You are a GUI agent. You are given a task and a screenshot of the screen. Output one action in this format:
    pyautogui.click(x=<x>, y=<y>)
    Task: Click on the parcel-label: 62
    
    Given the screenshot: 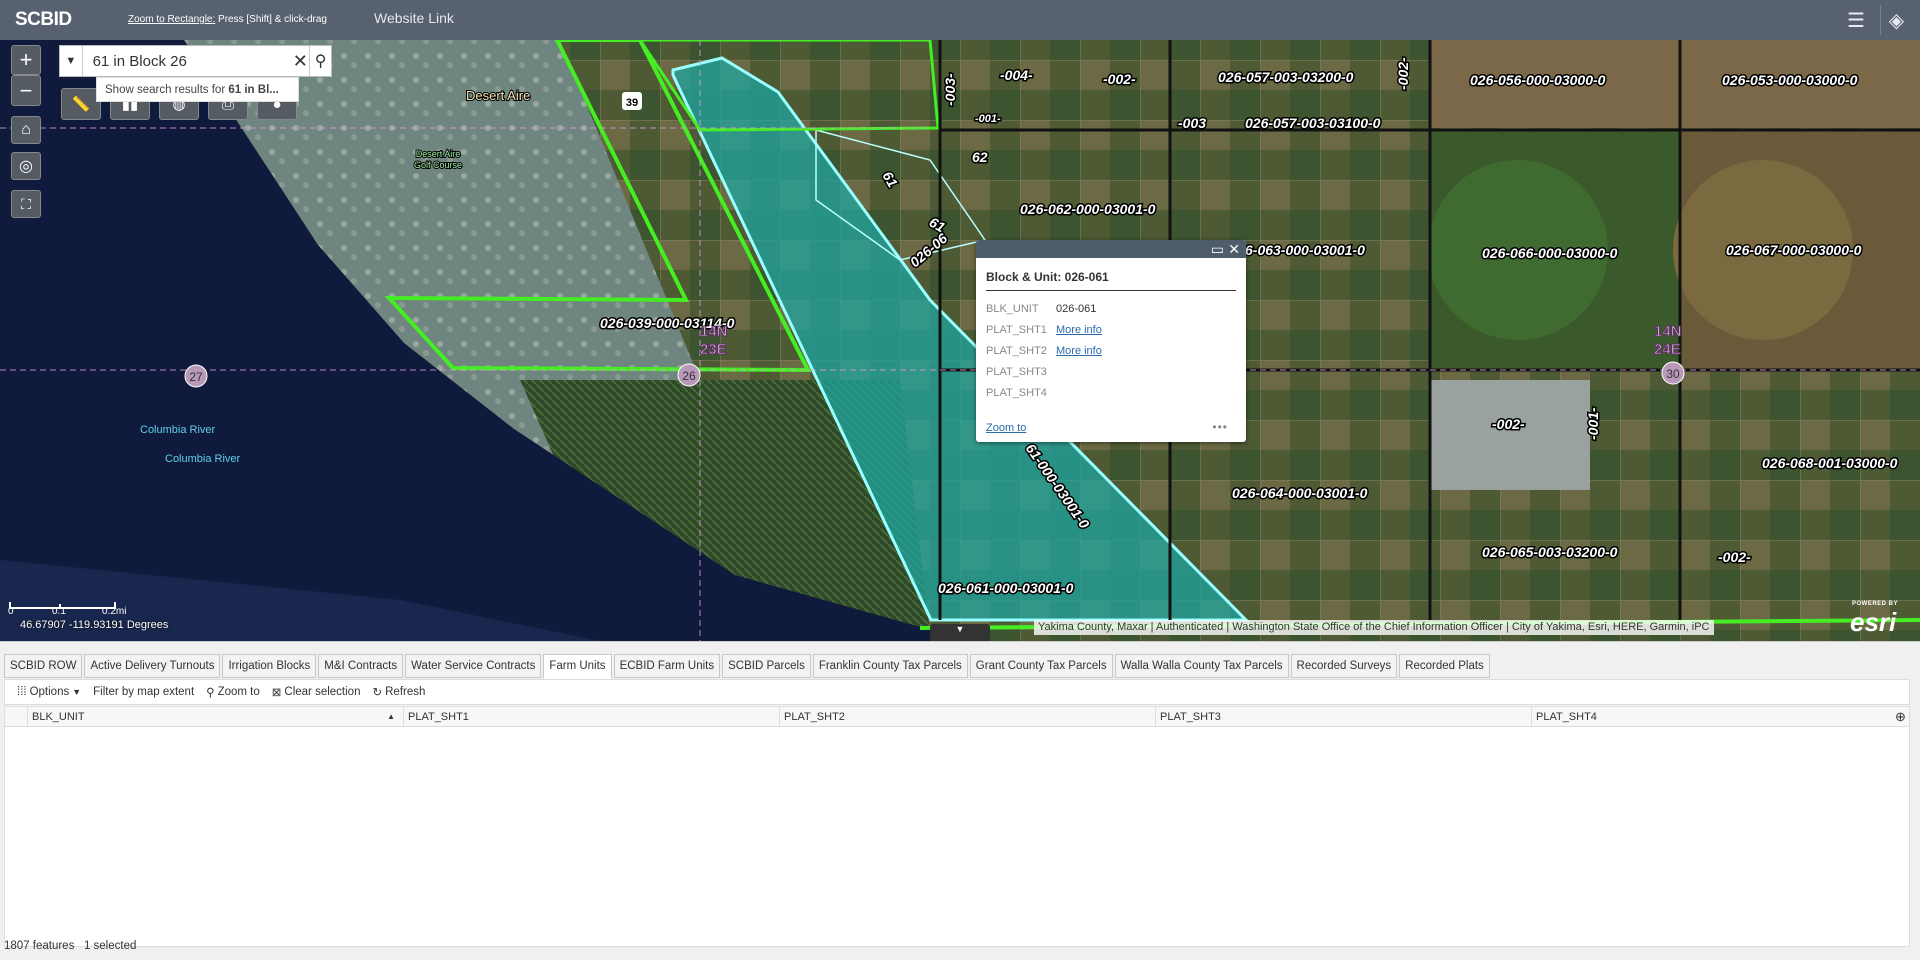 What is the action you would take?
    pyautogui.click(x=980, y=157)
    